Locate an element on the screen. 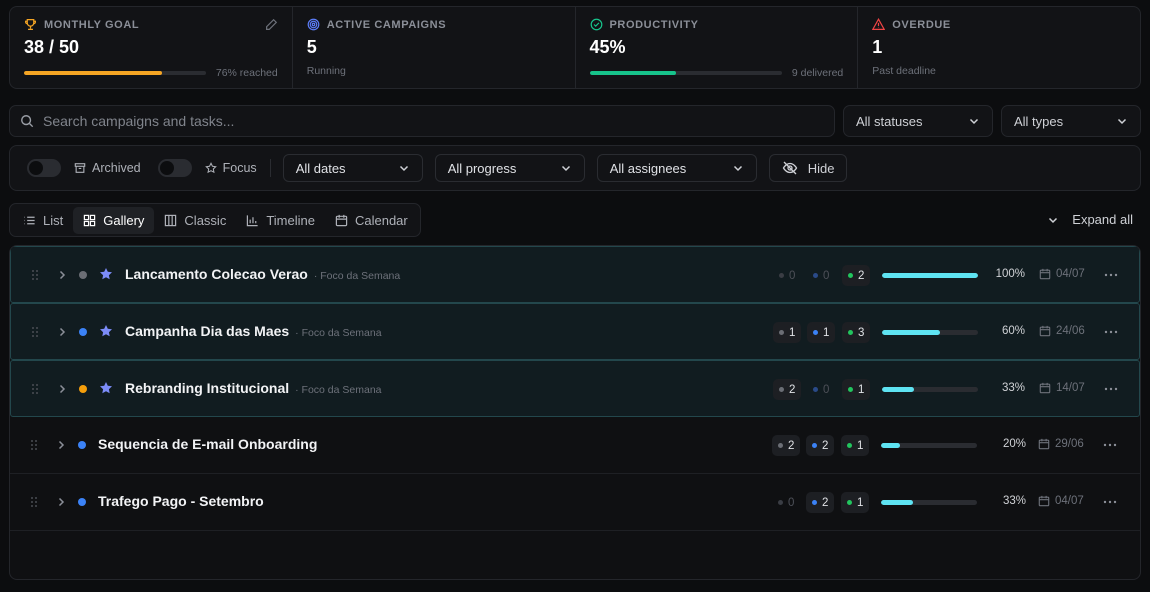  archive-icon is located at coordinates (80, 168).